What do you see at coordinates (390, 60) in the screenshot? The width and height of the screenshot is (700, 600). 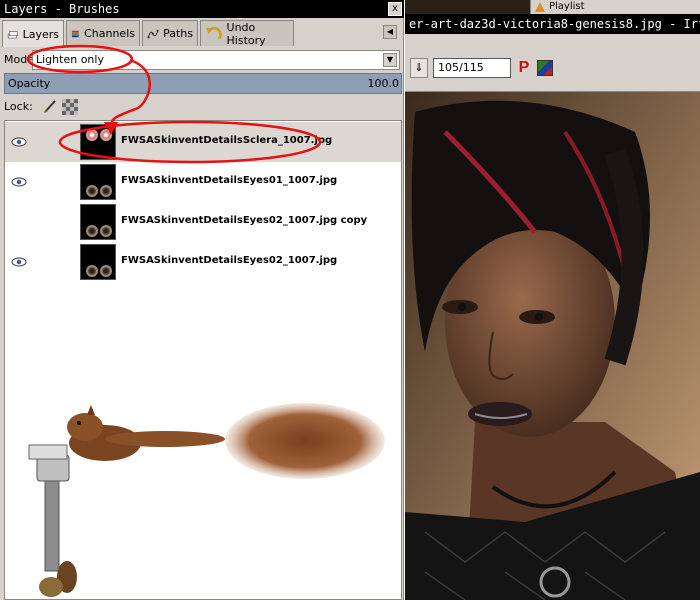 I see `chevron-down-icon: ▼` at bounding box center [390, 60].